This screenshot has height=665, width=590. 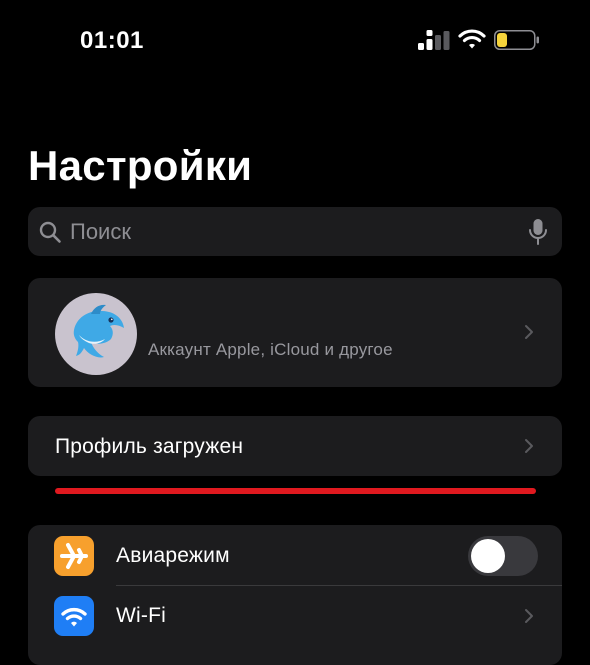 I want to click on search-input, so click(x=290, y=231).